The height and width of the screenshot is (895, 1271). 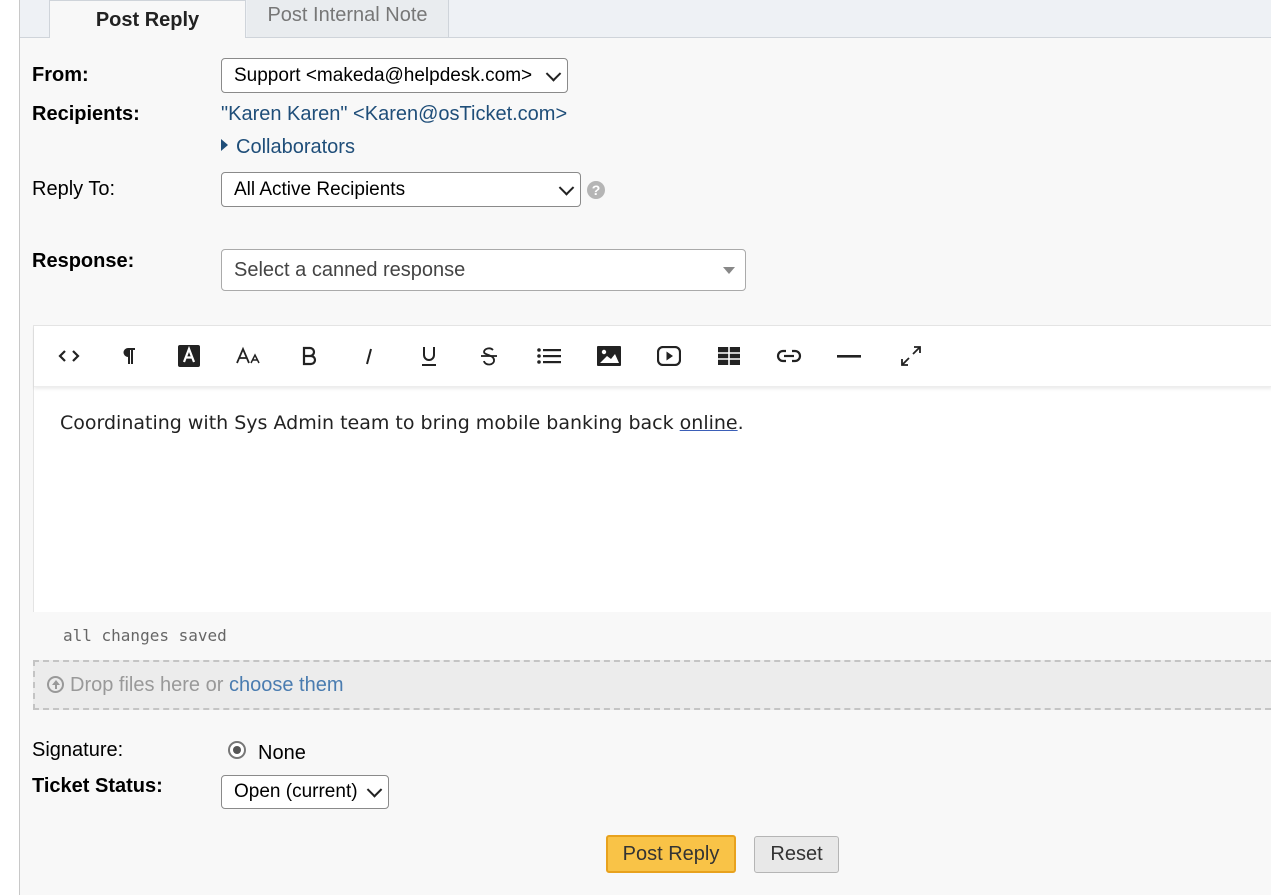 I want to click on dropdown-arrow-icon, so click(x=729, y=270).